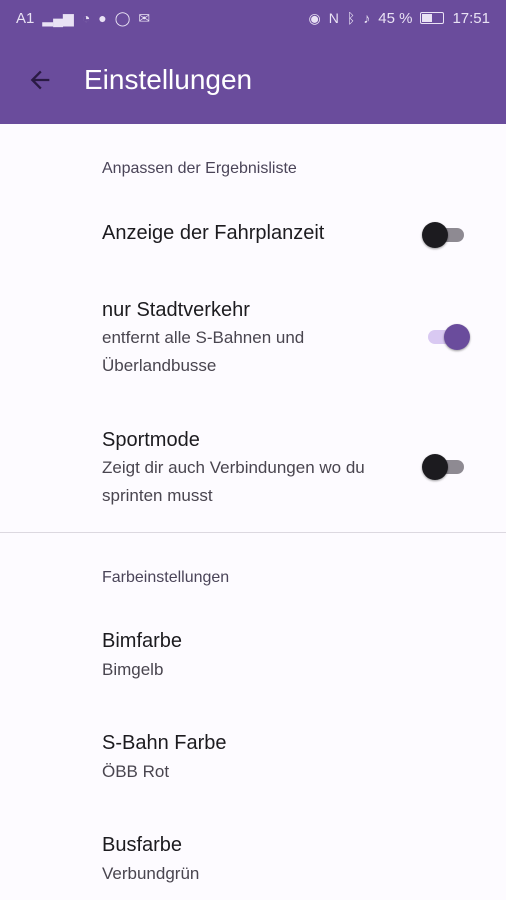  What do you see at coordinates (213, 233) in the screenshot?
I see `setting-title: Anzeige der Fahrplanzeit` at bounding box center [213, 233].